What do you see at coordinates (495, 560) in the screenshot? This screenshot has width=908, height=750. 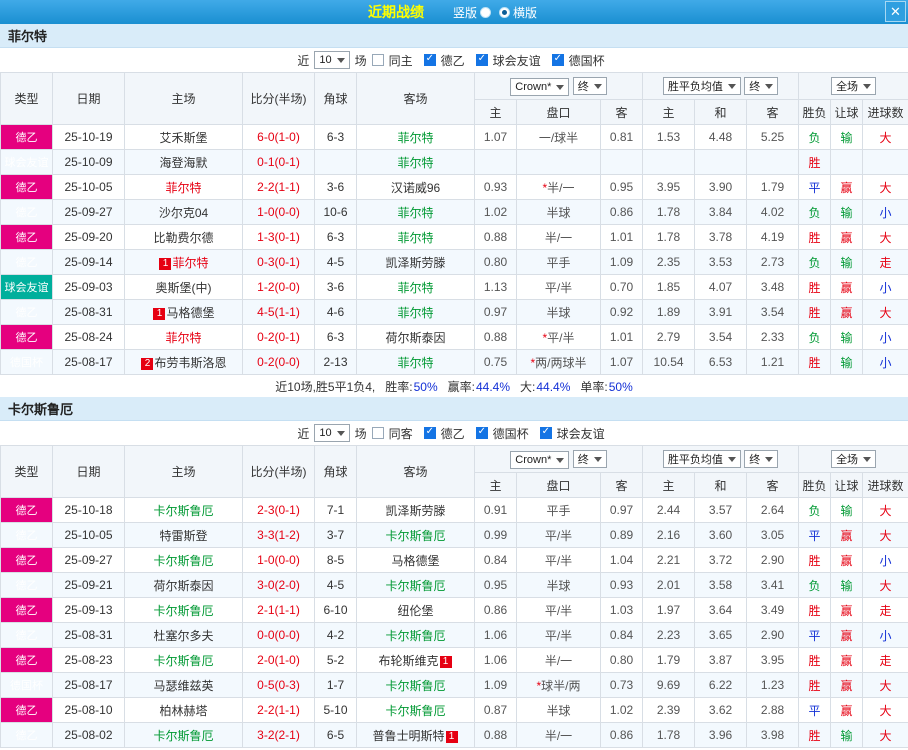 I see `asian-home-odds: 0.84` at bounding box center [495, 560].